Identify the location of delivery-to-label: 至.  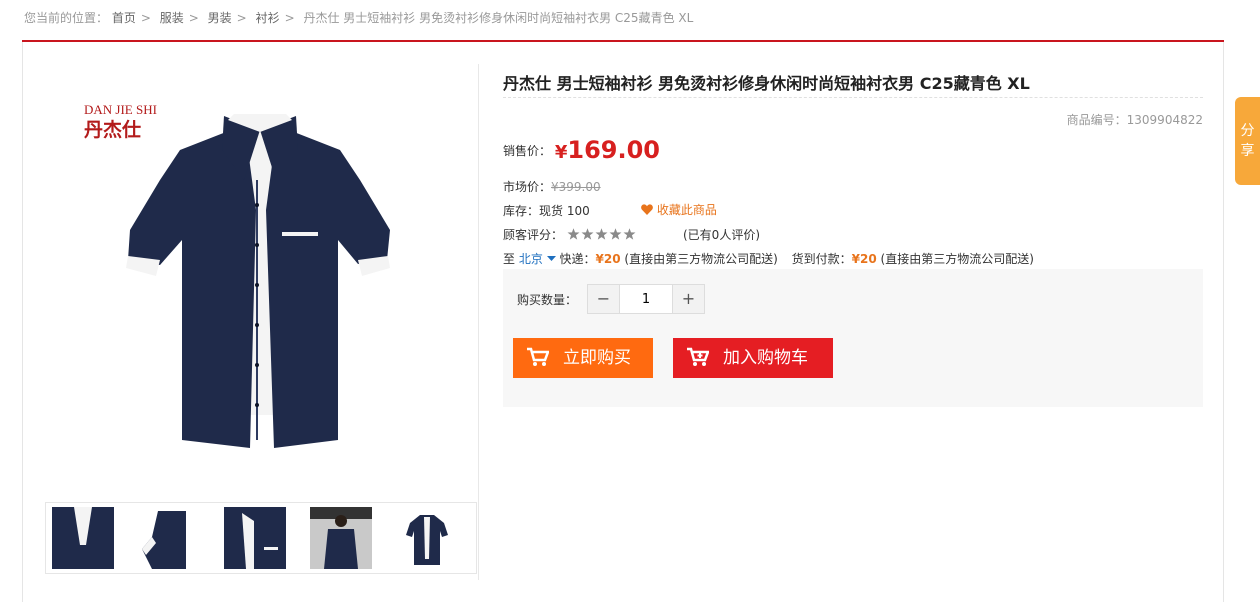
(509, 259).